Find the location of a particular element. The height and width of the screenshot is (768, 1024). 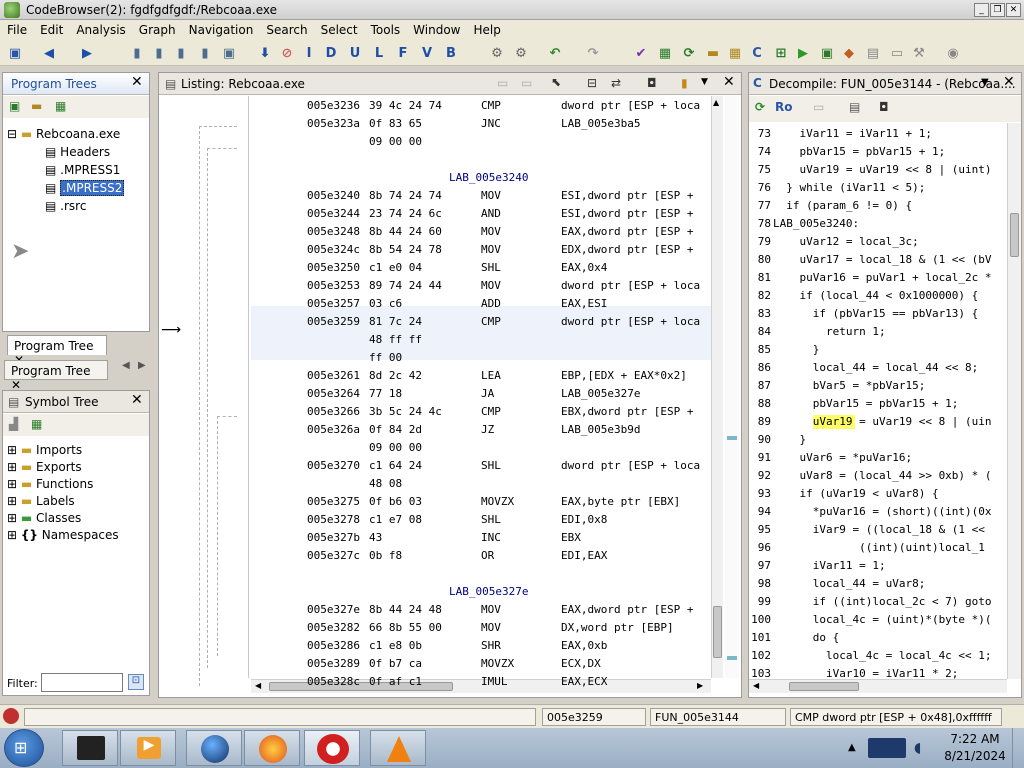

listing-bytes: 8b 44 24 48 is located at coordinates (405, 609).